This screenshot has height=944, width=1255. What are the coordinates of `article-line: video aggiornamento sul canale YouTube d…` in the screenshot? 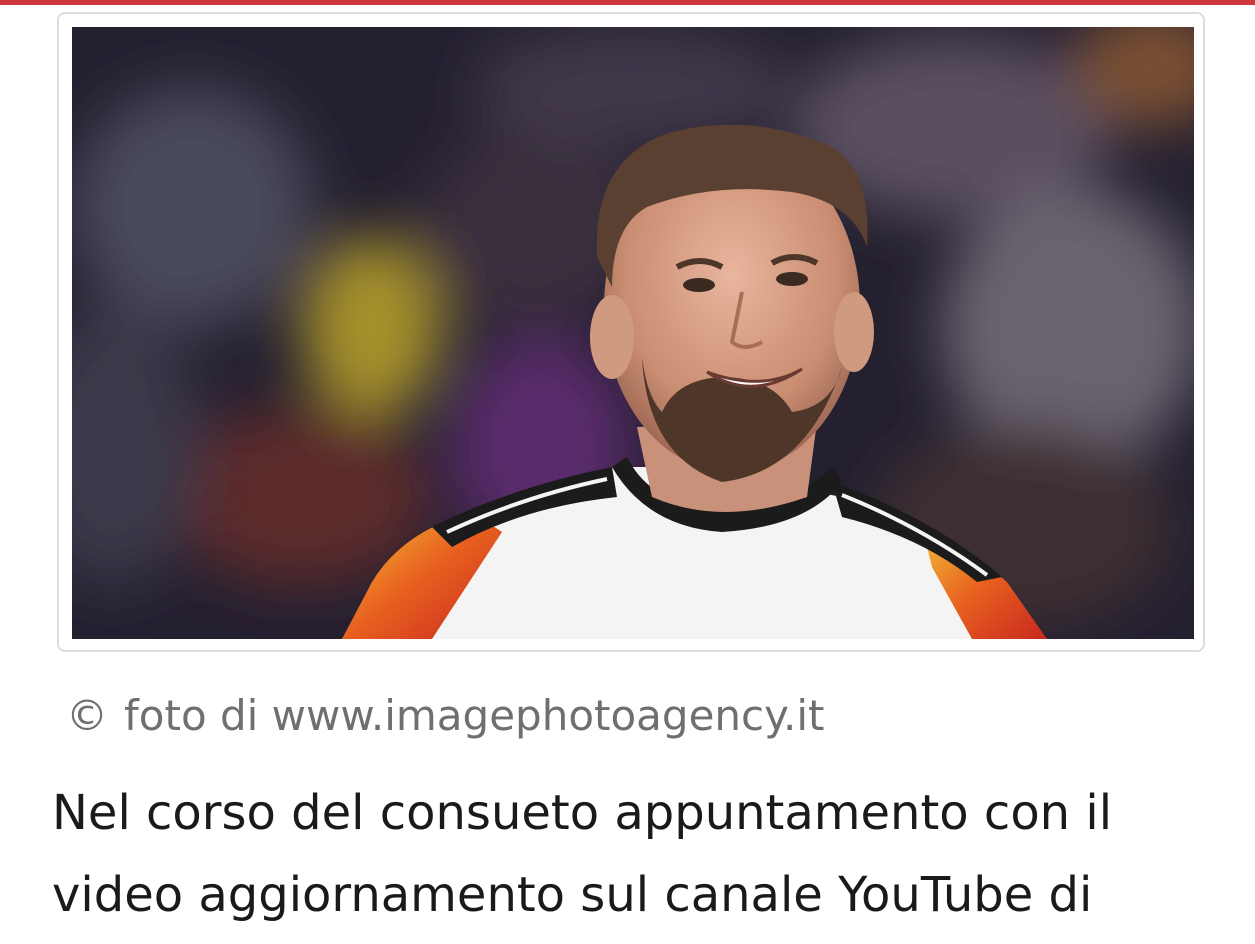 It's located at (572, 895).